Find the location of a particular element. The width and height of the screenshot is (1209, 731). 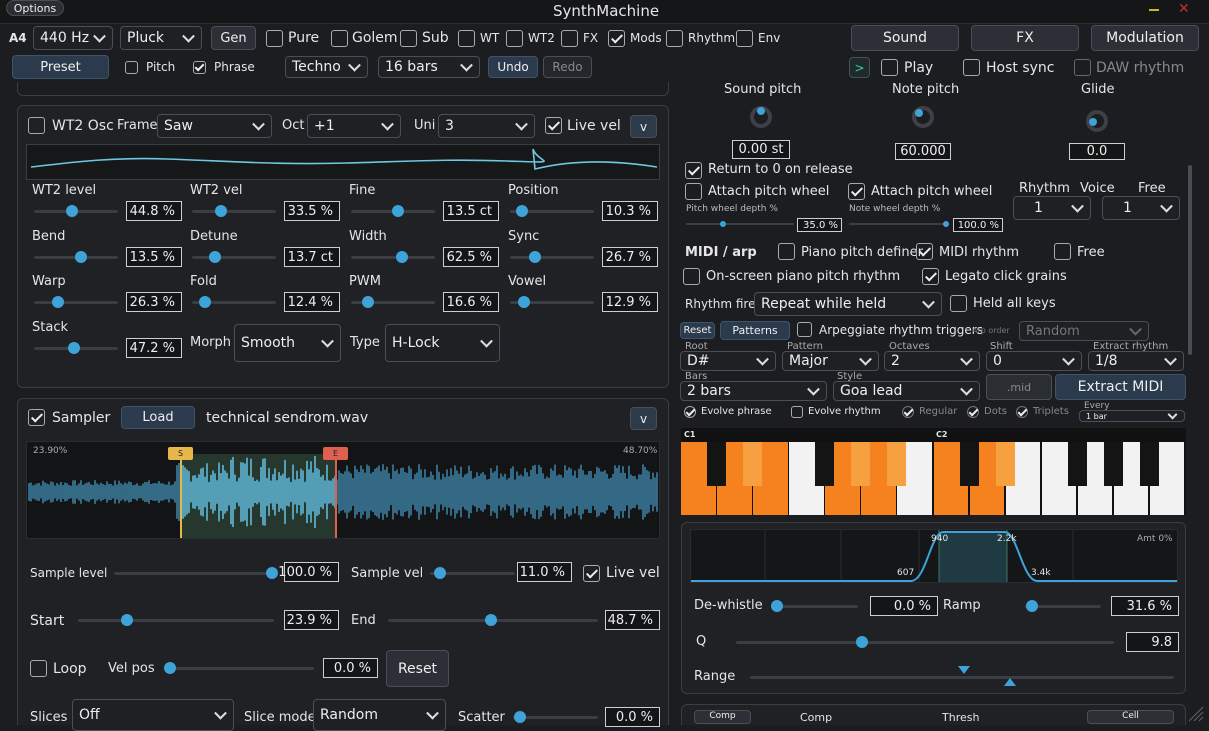

width-slider is located at coordinates (393, 257).